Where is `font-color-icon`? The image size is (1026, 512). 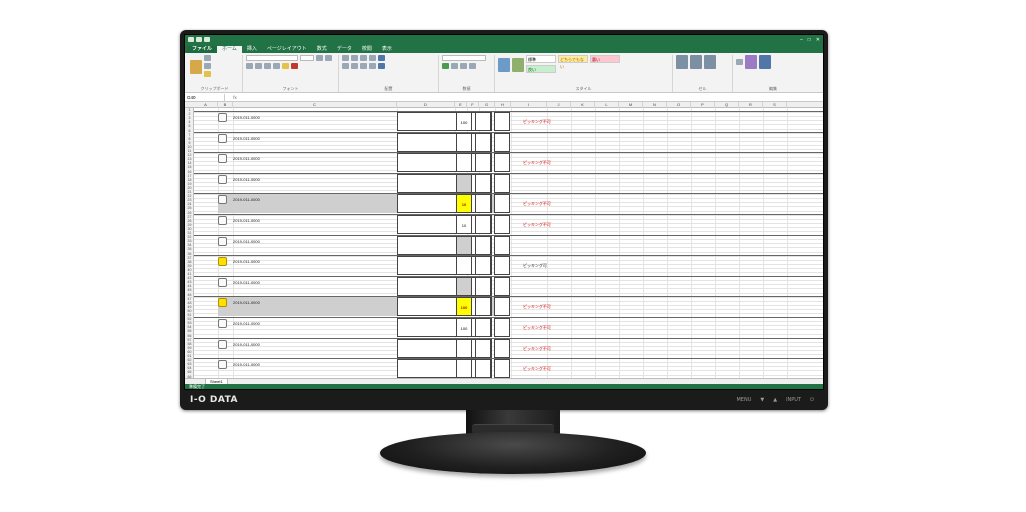
font-color-icon is located at coordinates (294, 66).